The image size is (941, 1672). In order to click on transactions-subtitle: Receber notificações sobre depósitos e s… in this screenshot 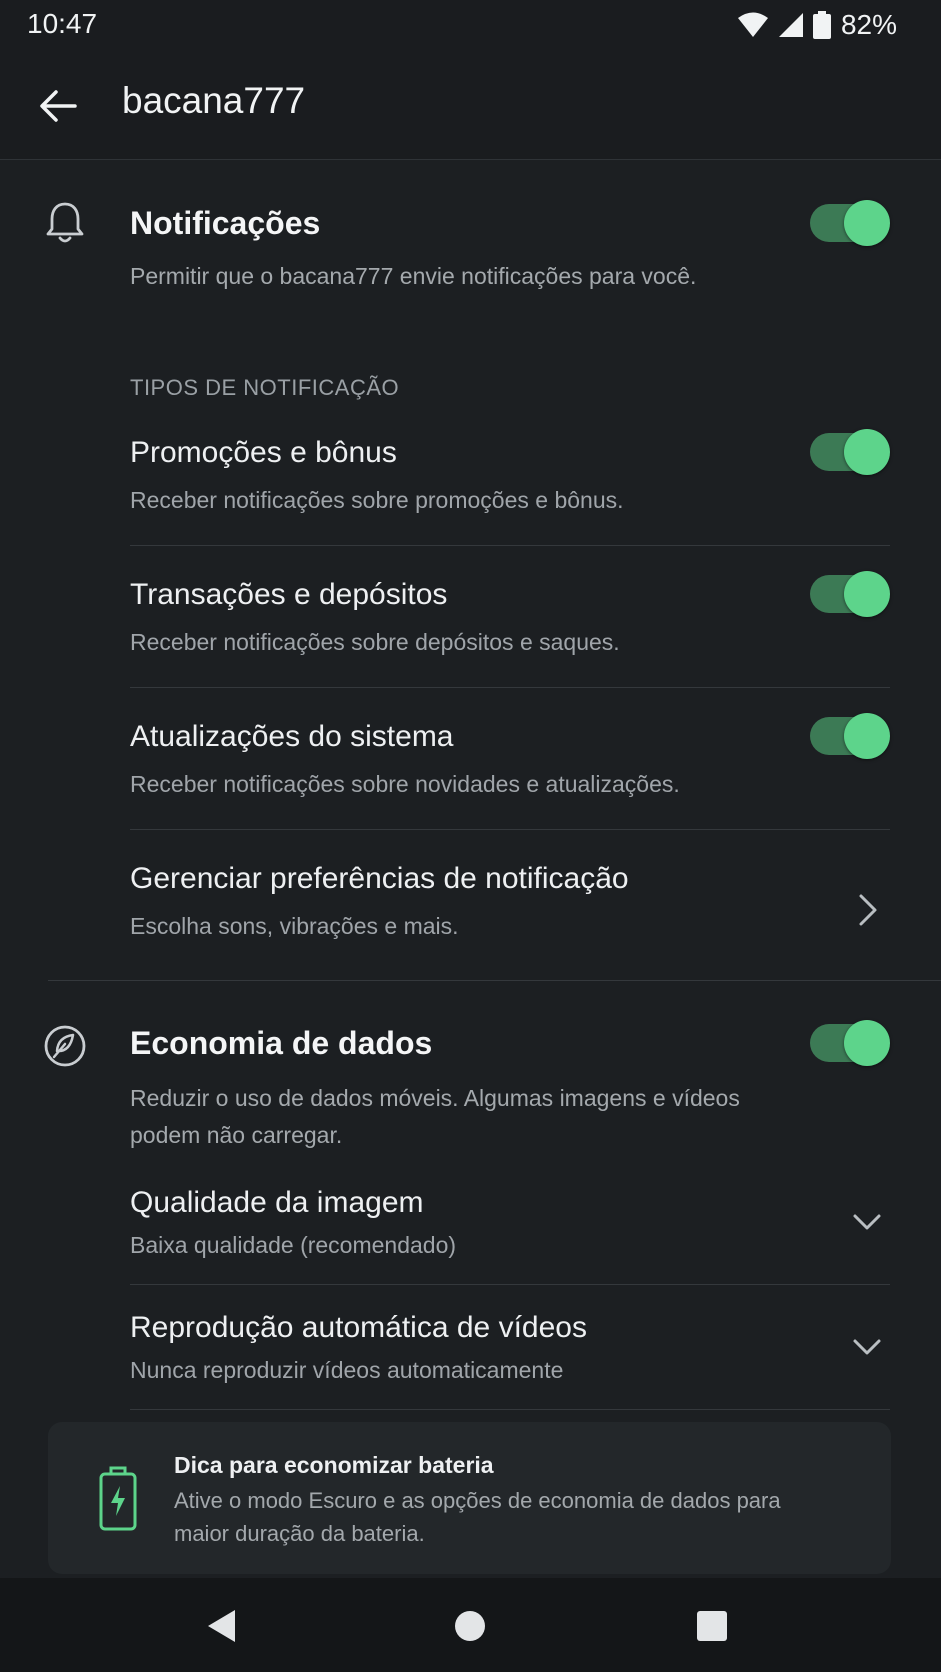, I will do `click(375, 642)`.